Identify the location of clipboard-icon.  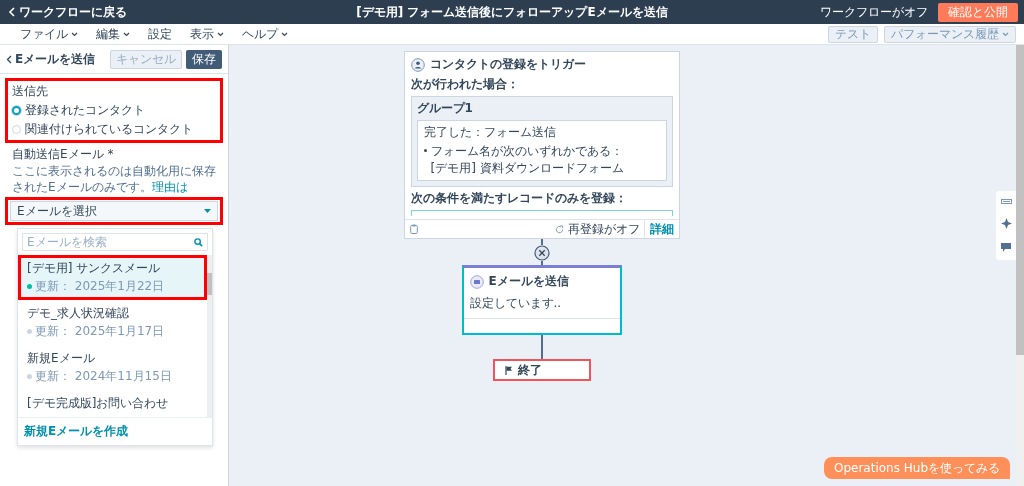
(413, 229).